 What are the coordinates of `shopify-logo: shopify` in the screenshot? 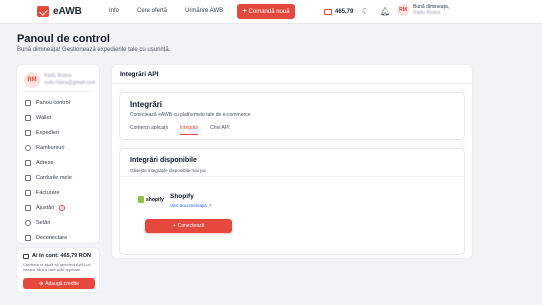 It's located at (151, 199).